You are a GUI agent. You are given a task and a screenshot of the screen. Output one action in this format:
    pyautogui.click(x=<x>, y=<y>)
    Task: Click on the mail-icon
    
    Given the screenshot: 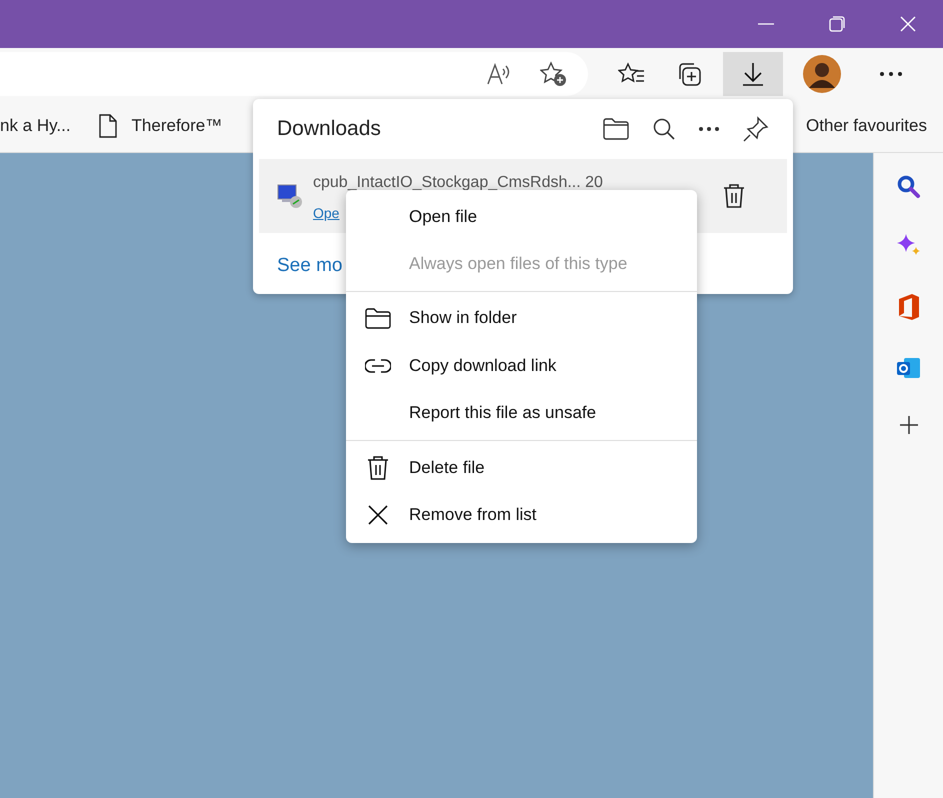 What is the action you would take?
    pyautogui.click(x=909, y=368)
    